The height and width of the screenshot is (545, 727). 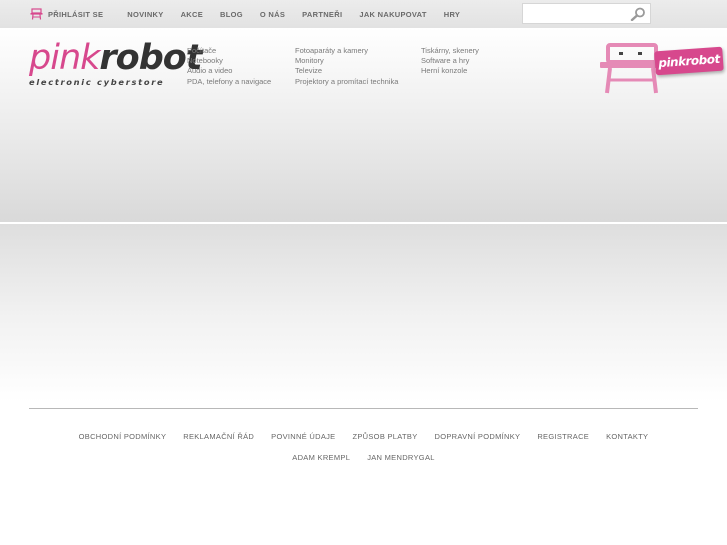 What do you see at coordinates (563, 436) in the screenshot?
I see `footer-link-registrace: REGISTRACE` at bounding box center [563, 436].